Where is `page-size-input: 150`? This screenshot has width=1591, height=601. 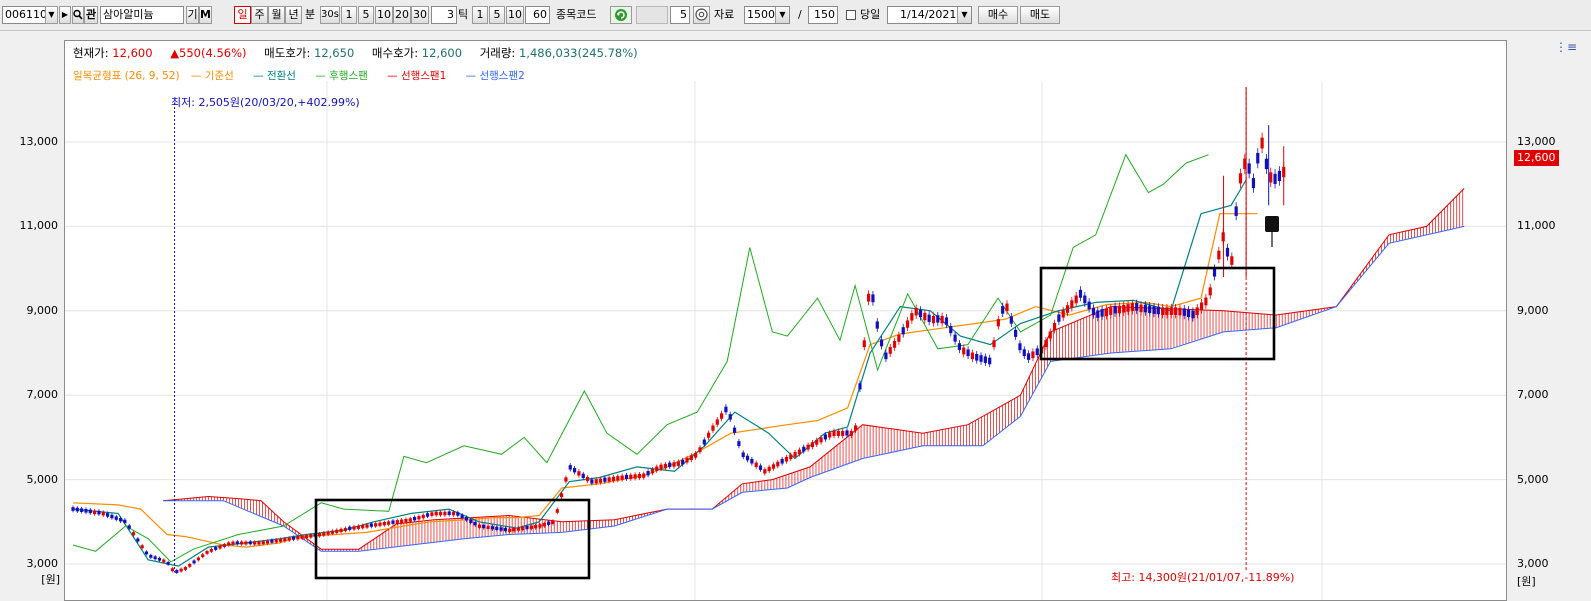
page-size-input: 150 is located at coordinates (823, 15).